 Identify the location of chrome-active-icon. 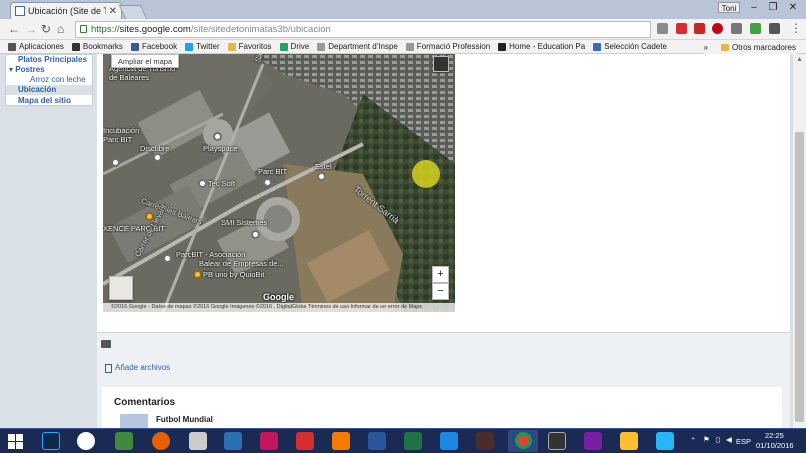
(523, 441).